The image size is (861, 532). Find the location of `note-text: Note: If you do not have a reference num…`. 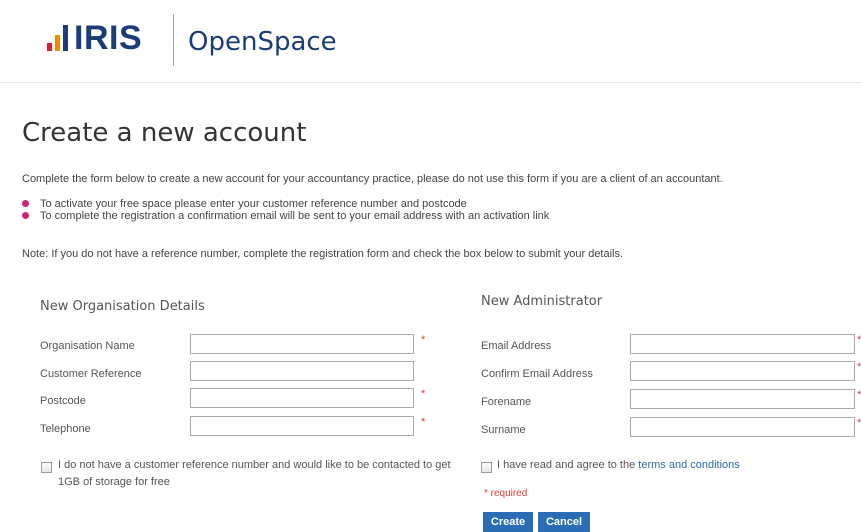

note-text: Note: If you do not have a reference num… is located at coordinates (323, 254).